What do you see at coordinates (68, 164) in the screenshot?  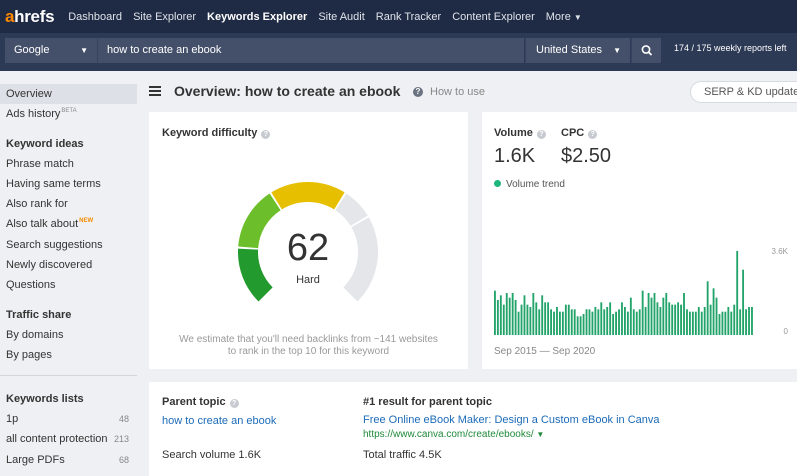 I see `sidebar-item-phrase-match: Phrase match` at bounding box center [68, 164].